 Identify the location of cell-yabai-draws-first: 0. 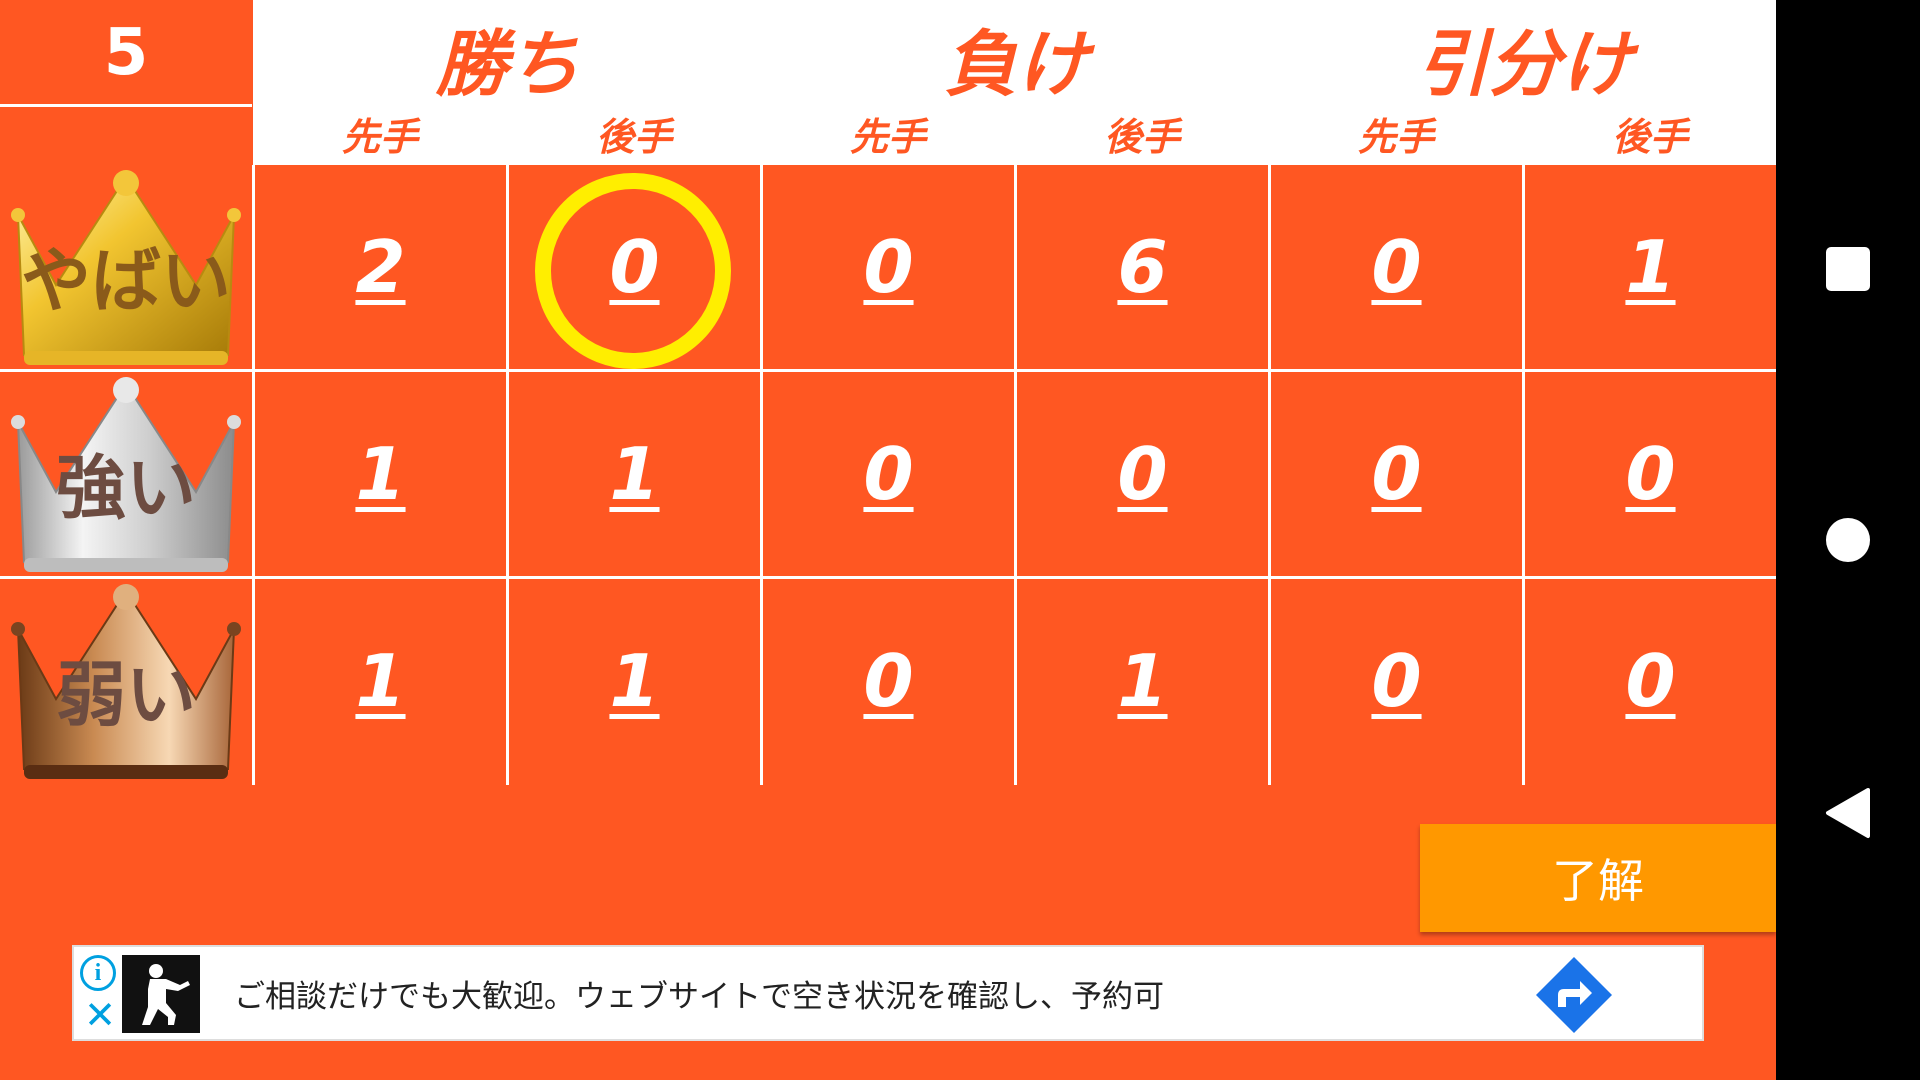
(1396, 267).